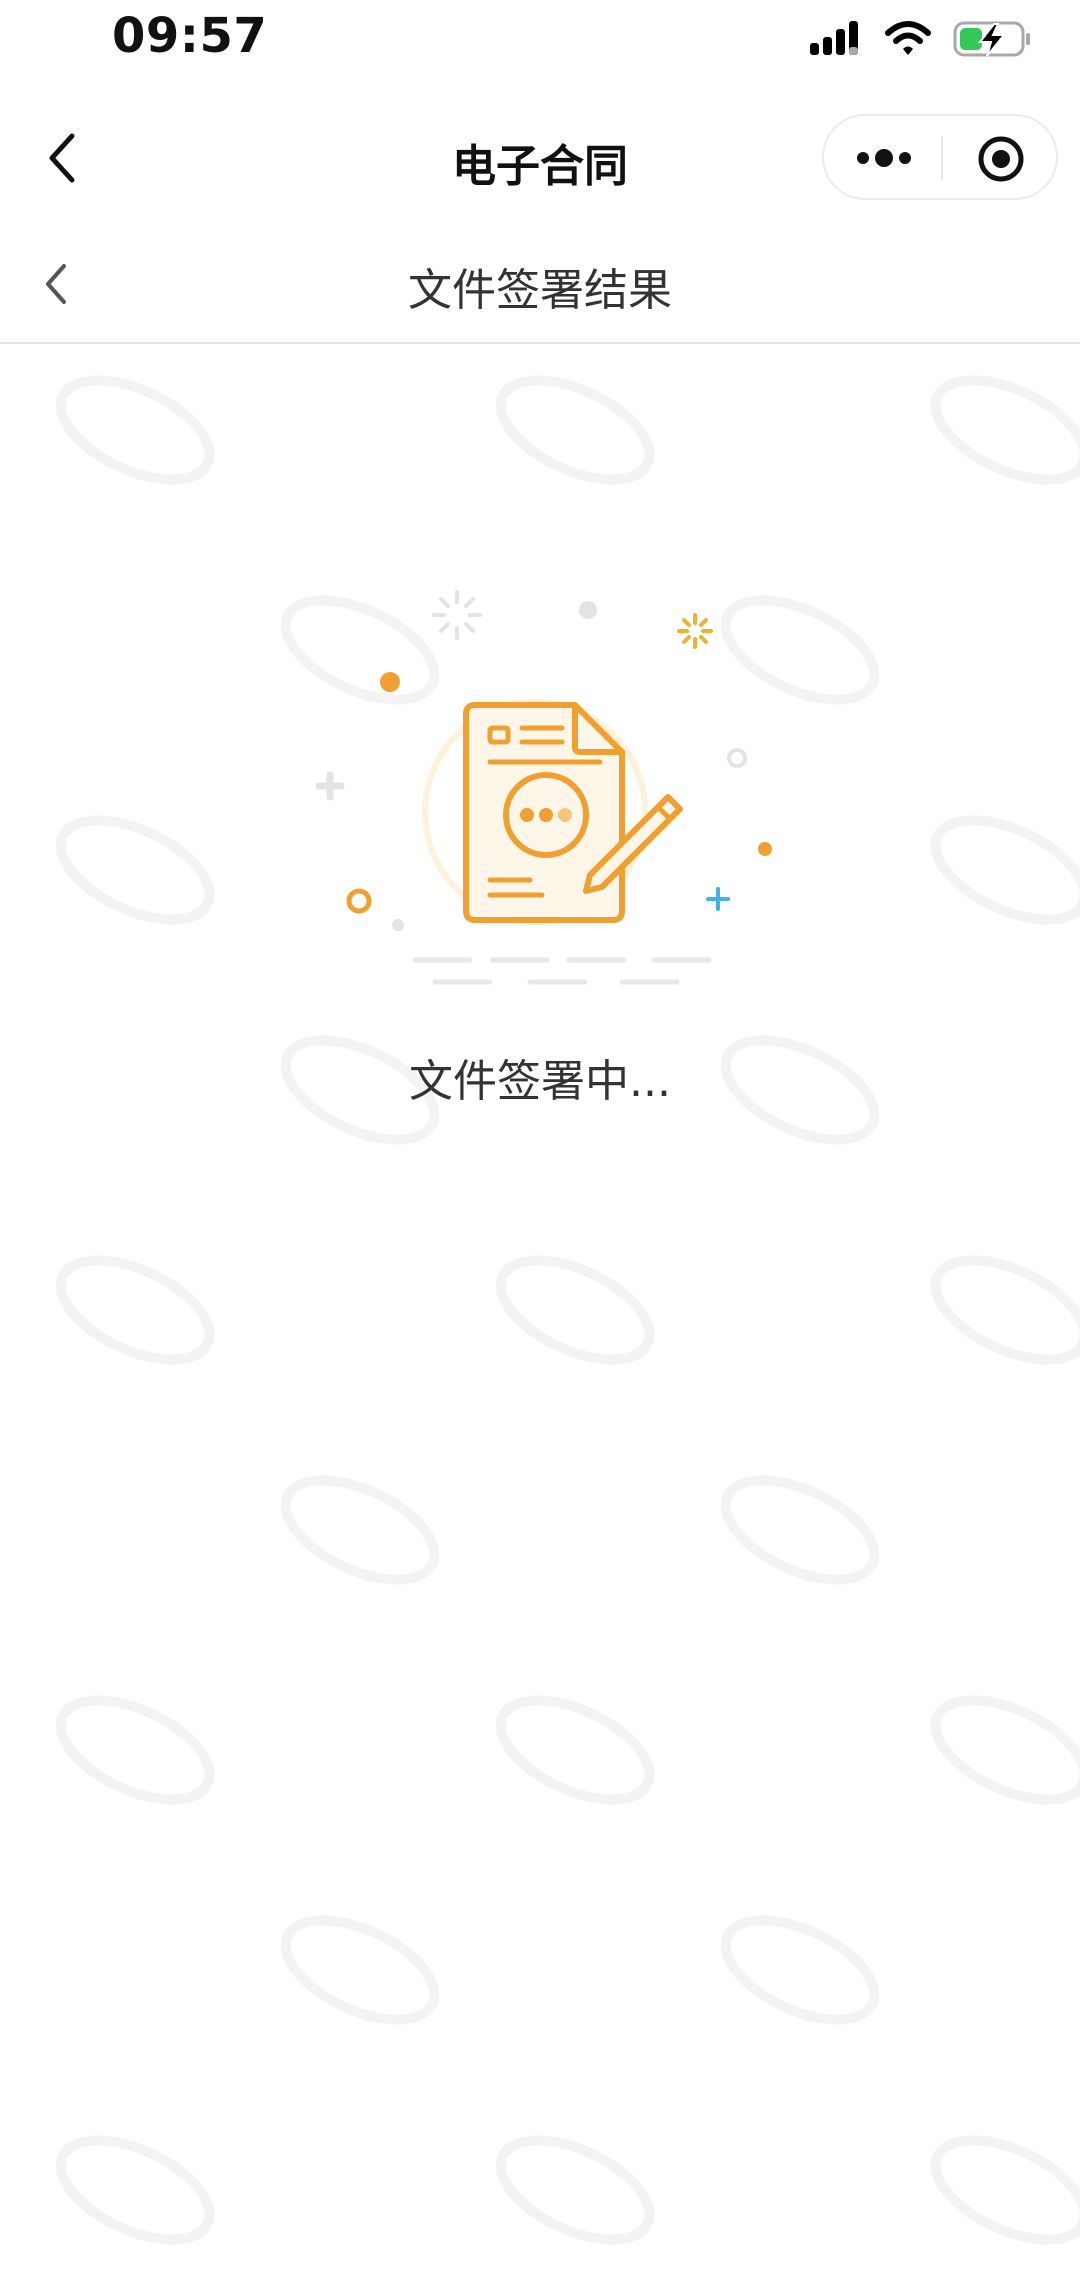 The width and height of the screenshot is (1080, 2269). What do you see at coordinates (190, 36) in the screenshot?
I see `status-time: 09:57` at bounding box center [190, 36].